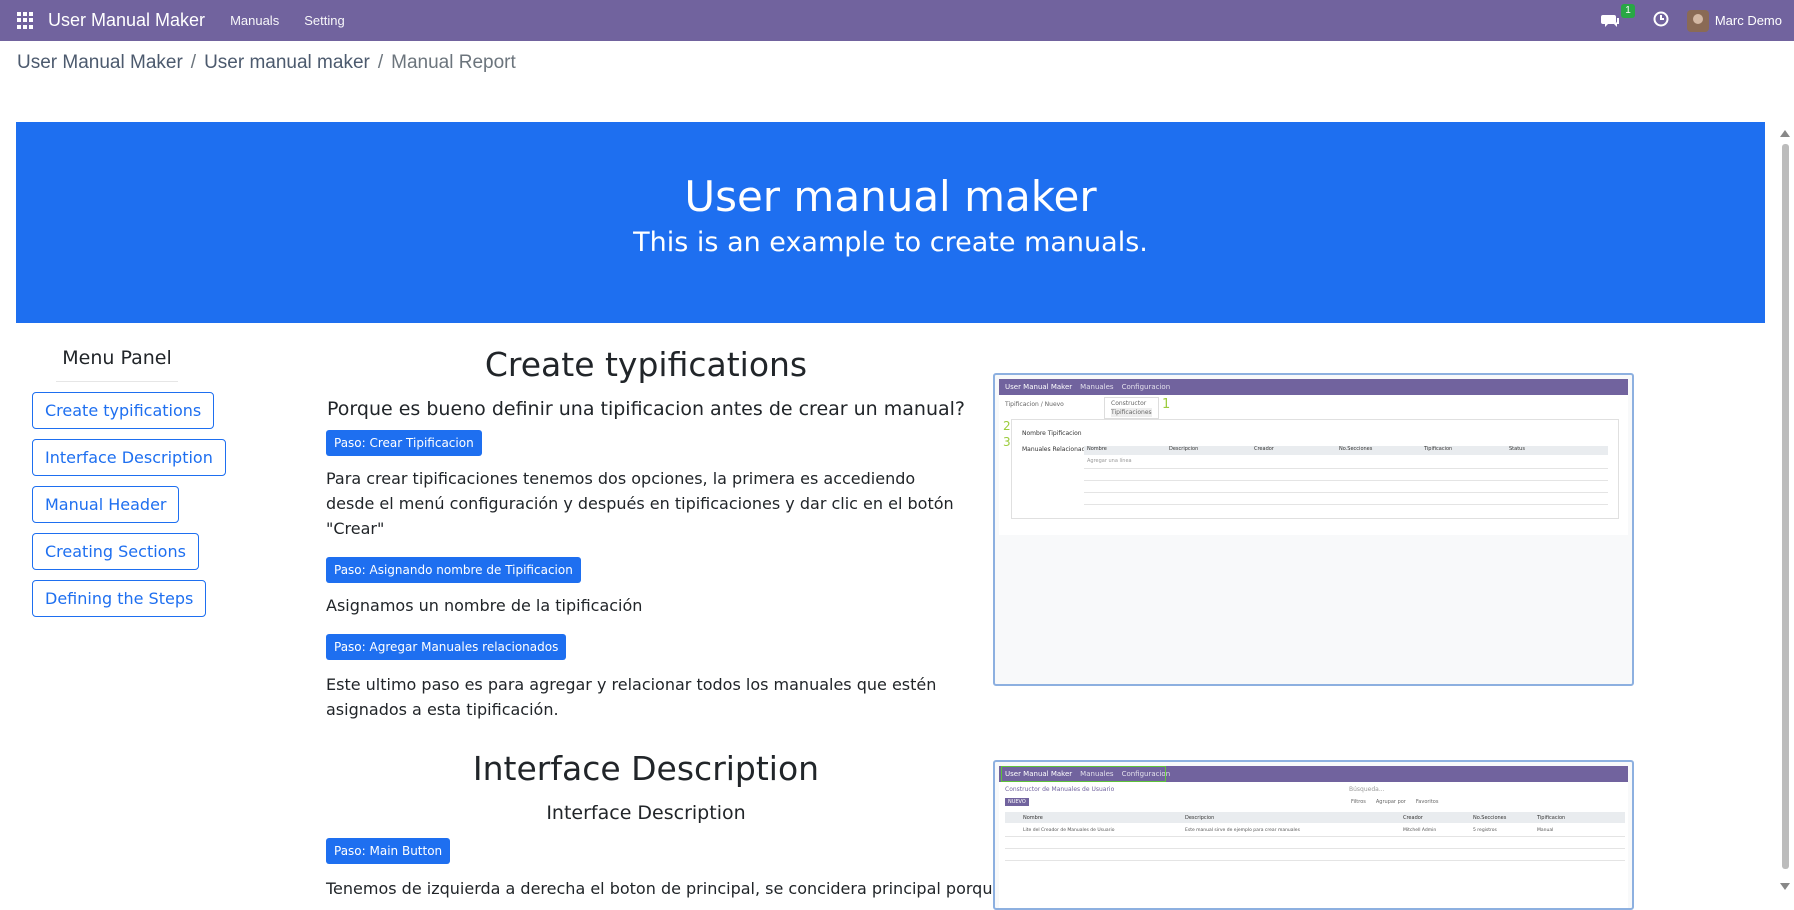 The height and width of the screenshot is (910, 1794). Describe the element at coordinates (1358, 802) in the screenshot. I see `mini-filter: Filtros` at that location.